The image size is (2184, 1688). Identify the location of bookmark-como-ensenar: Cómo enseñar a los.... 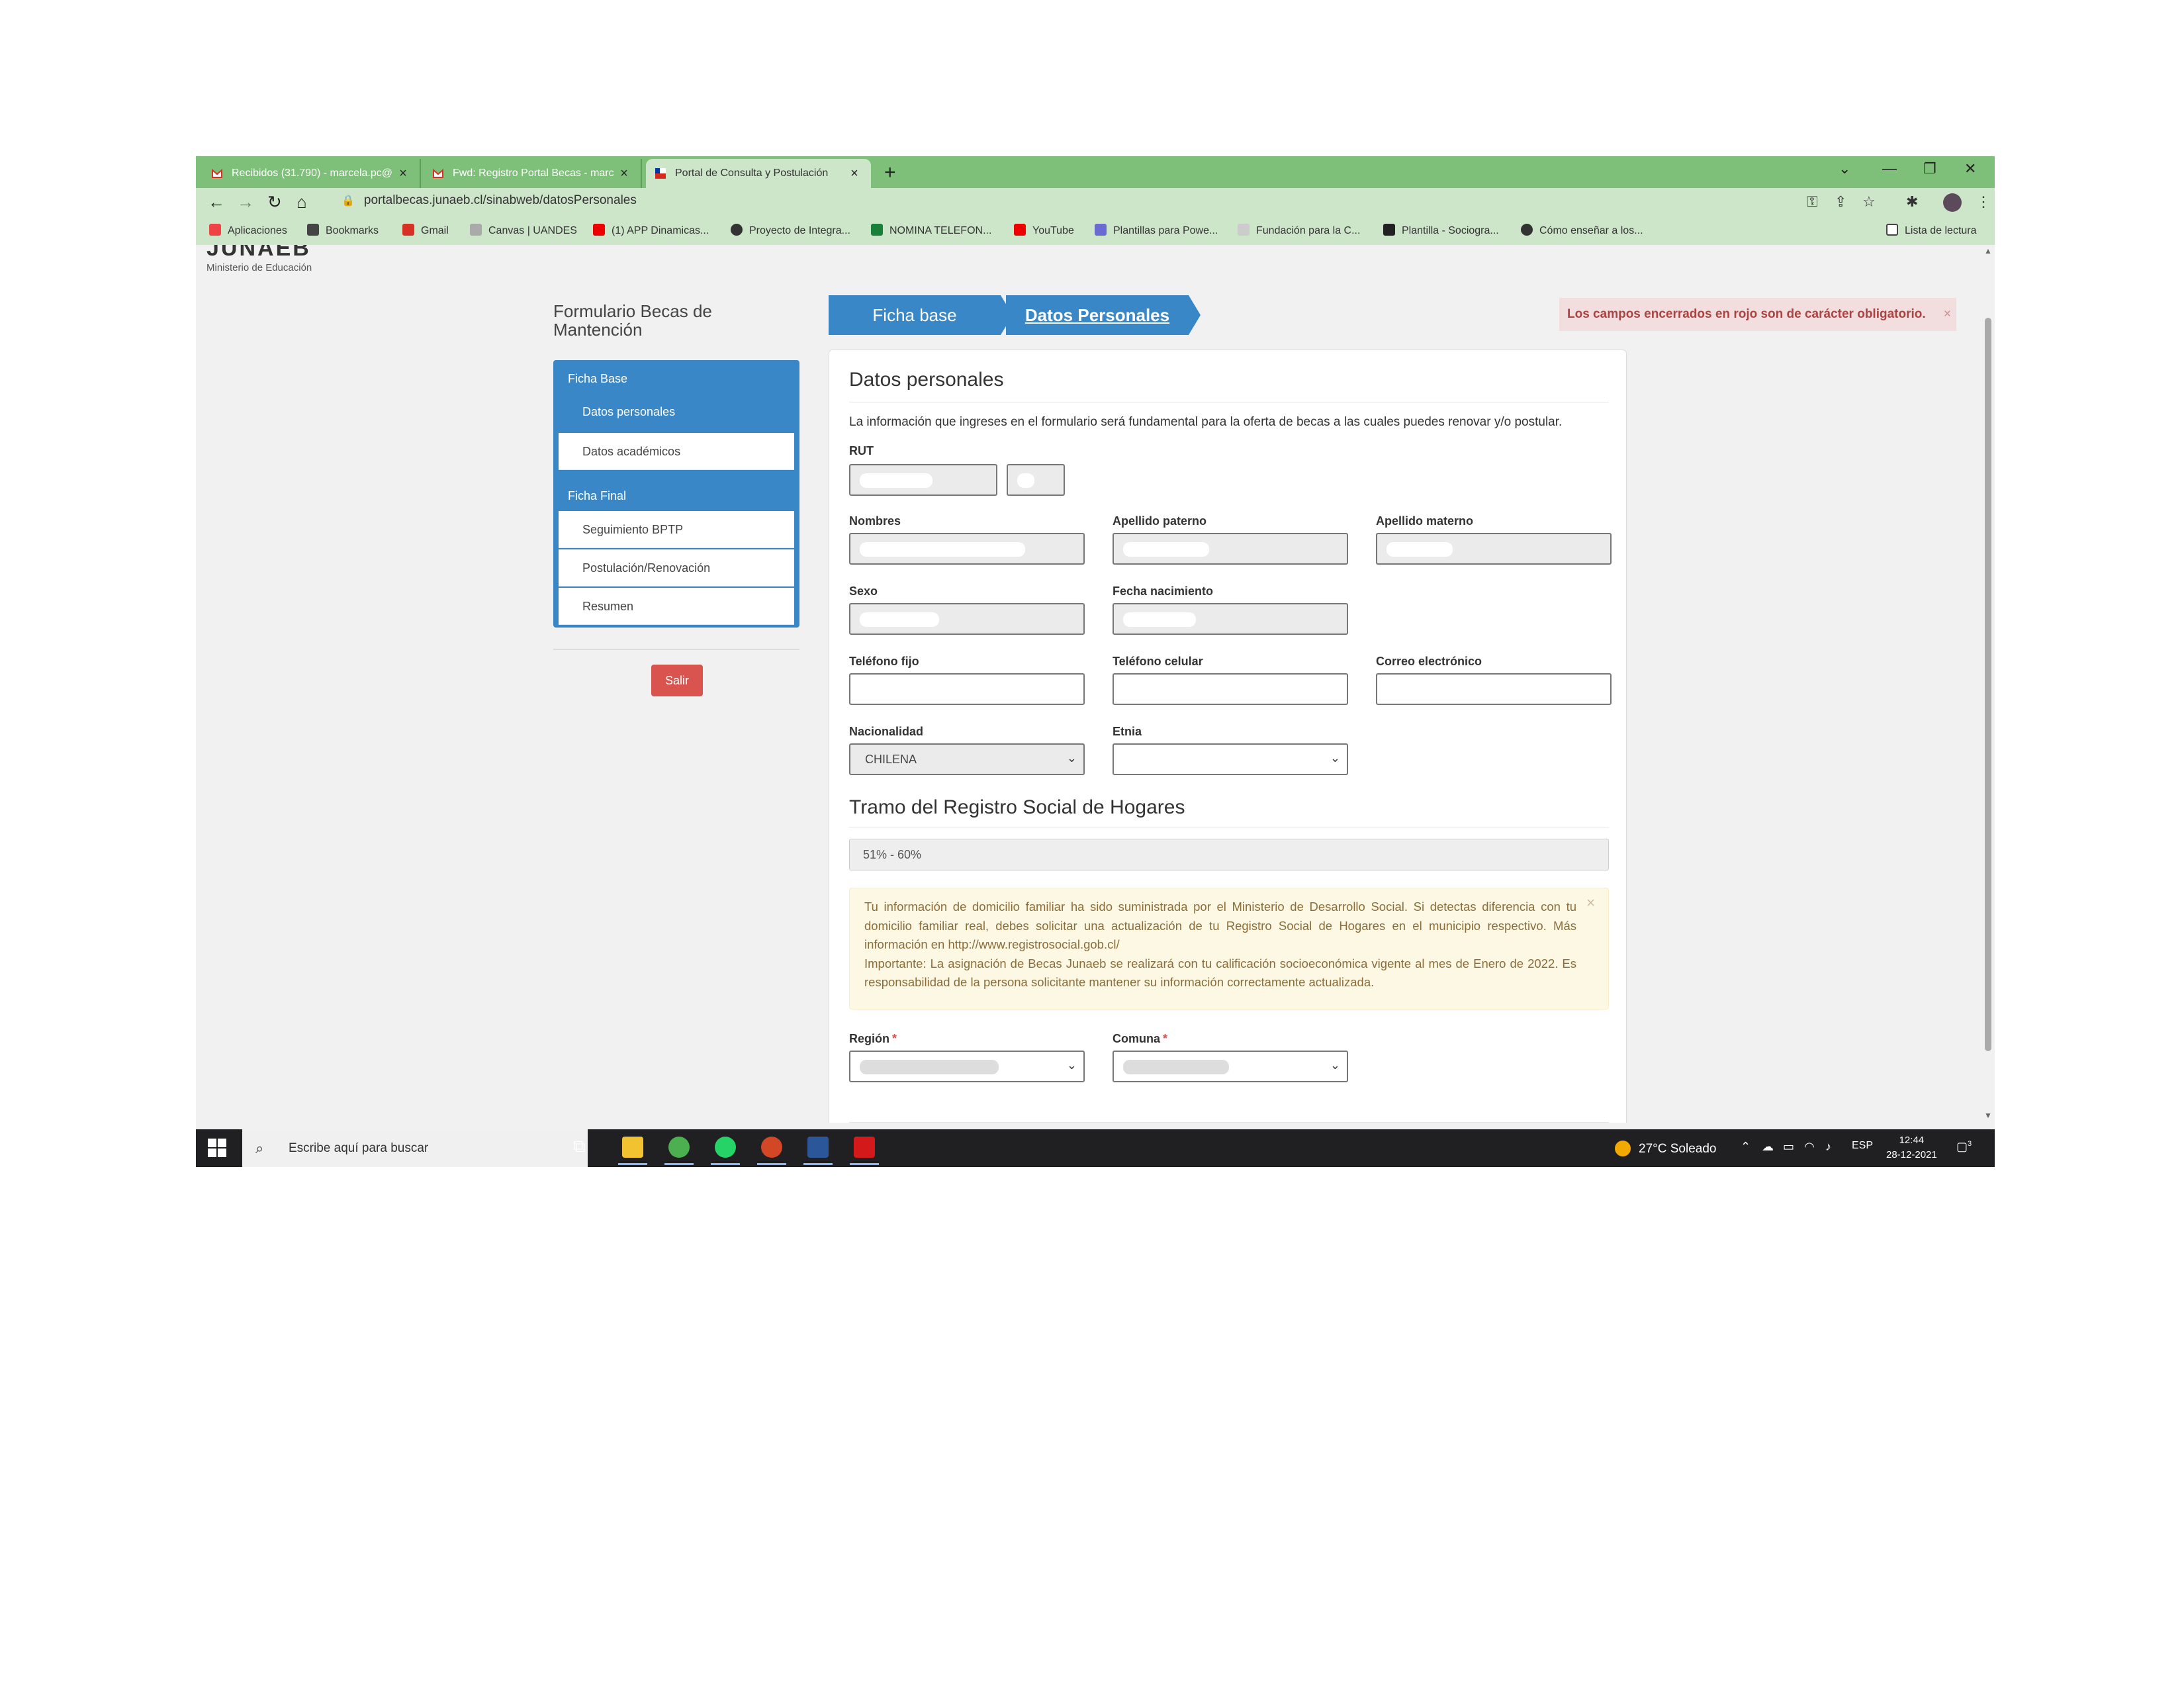
(1582, 230).